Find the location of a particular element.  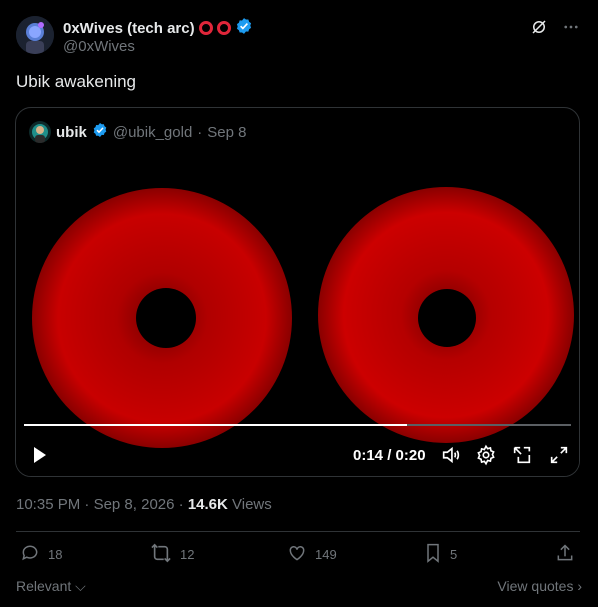

author-name: 0xWives (tech arc) is located at coordinates (129, 28).